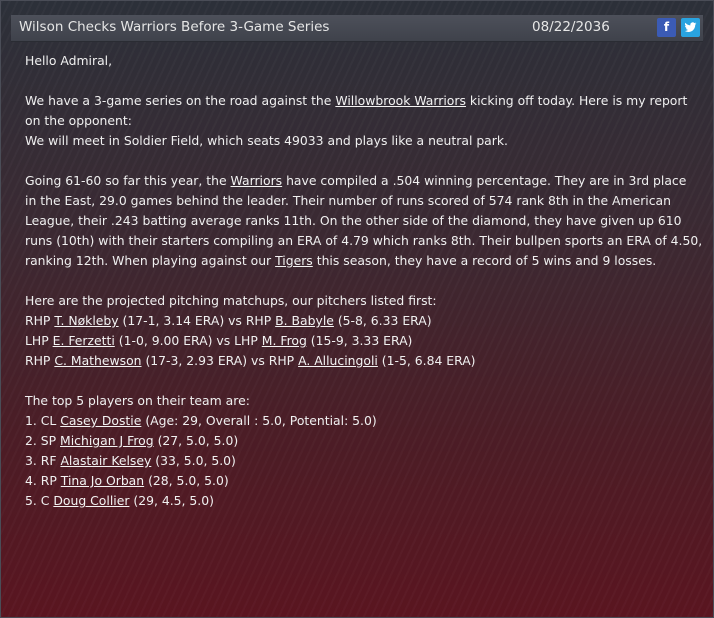  I want to click on opponent-team-link: Willowbrook Warriors, so click(400, 100).